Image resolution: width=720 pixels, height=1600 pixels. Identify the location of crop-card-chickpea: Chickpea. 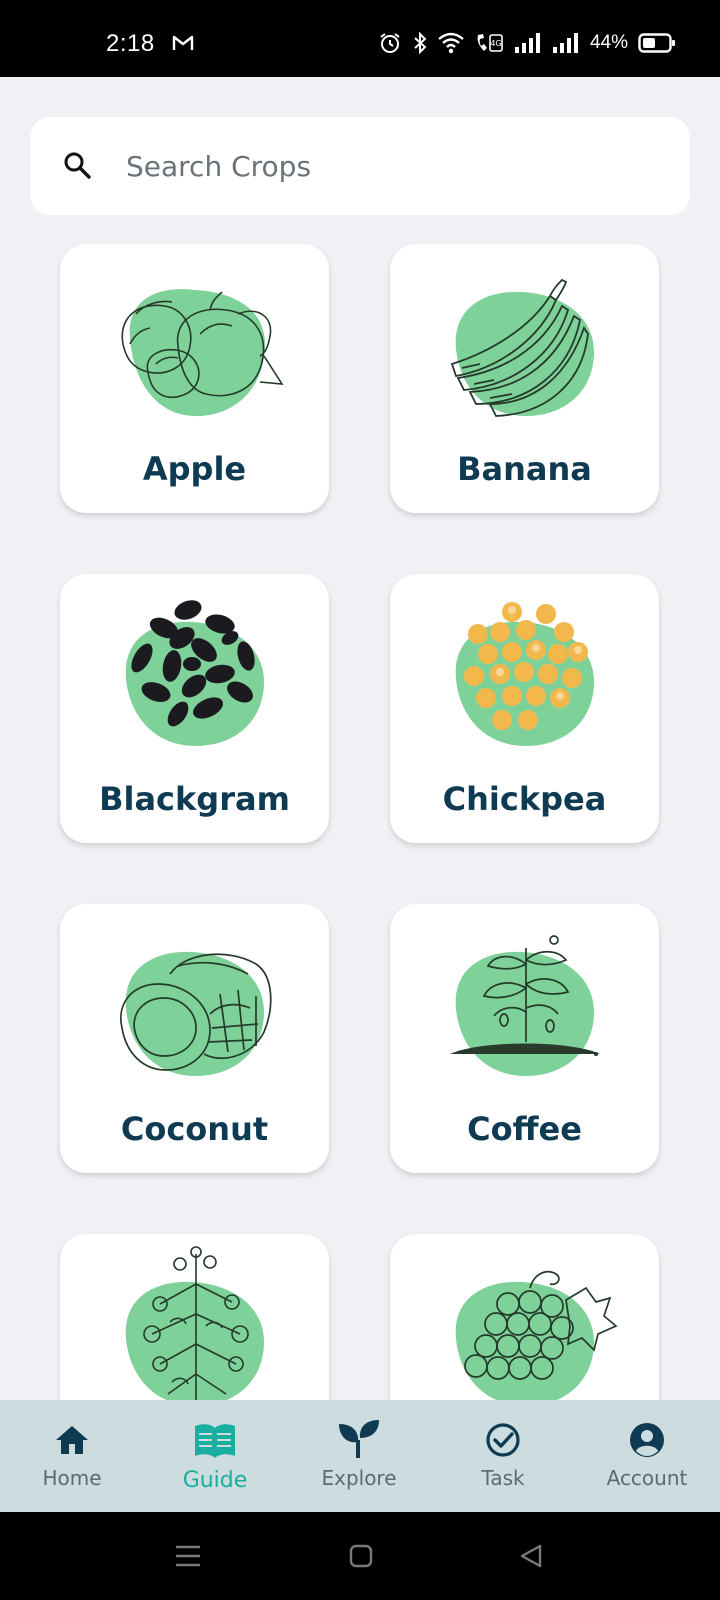
(524, 708).